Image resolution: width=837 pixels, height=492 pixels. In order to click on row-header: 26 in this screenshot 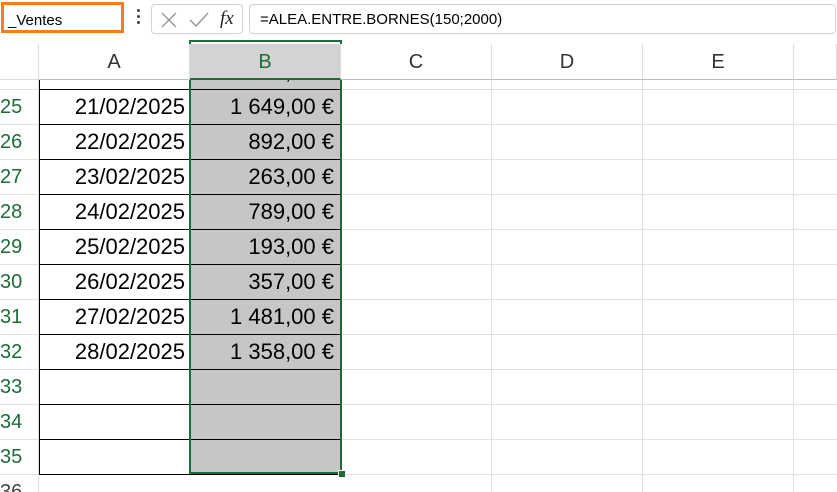, I will do `click(19, 142)`.